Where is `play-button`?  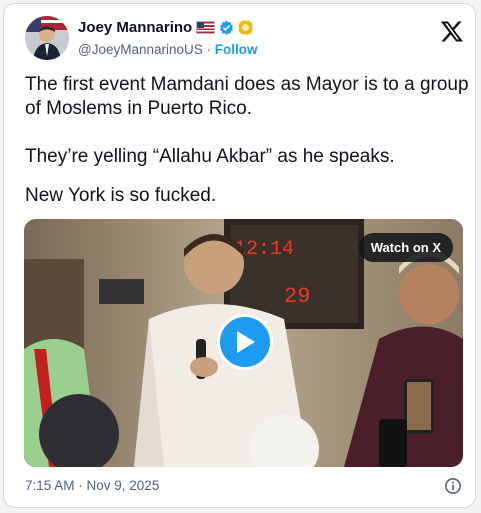
play-button is located at coordinates (245, 342).